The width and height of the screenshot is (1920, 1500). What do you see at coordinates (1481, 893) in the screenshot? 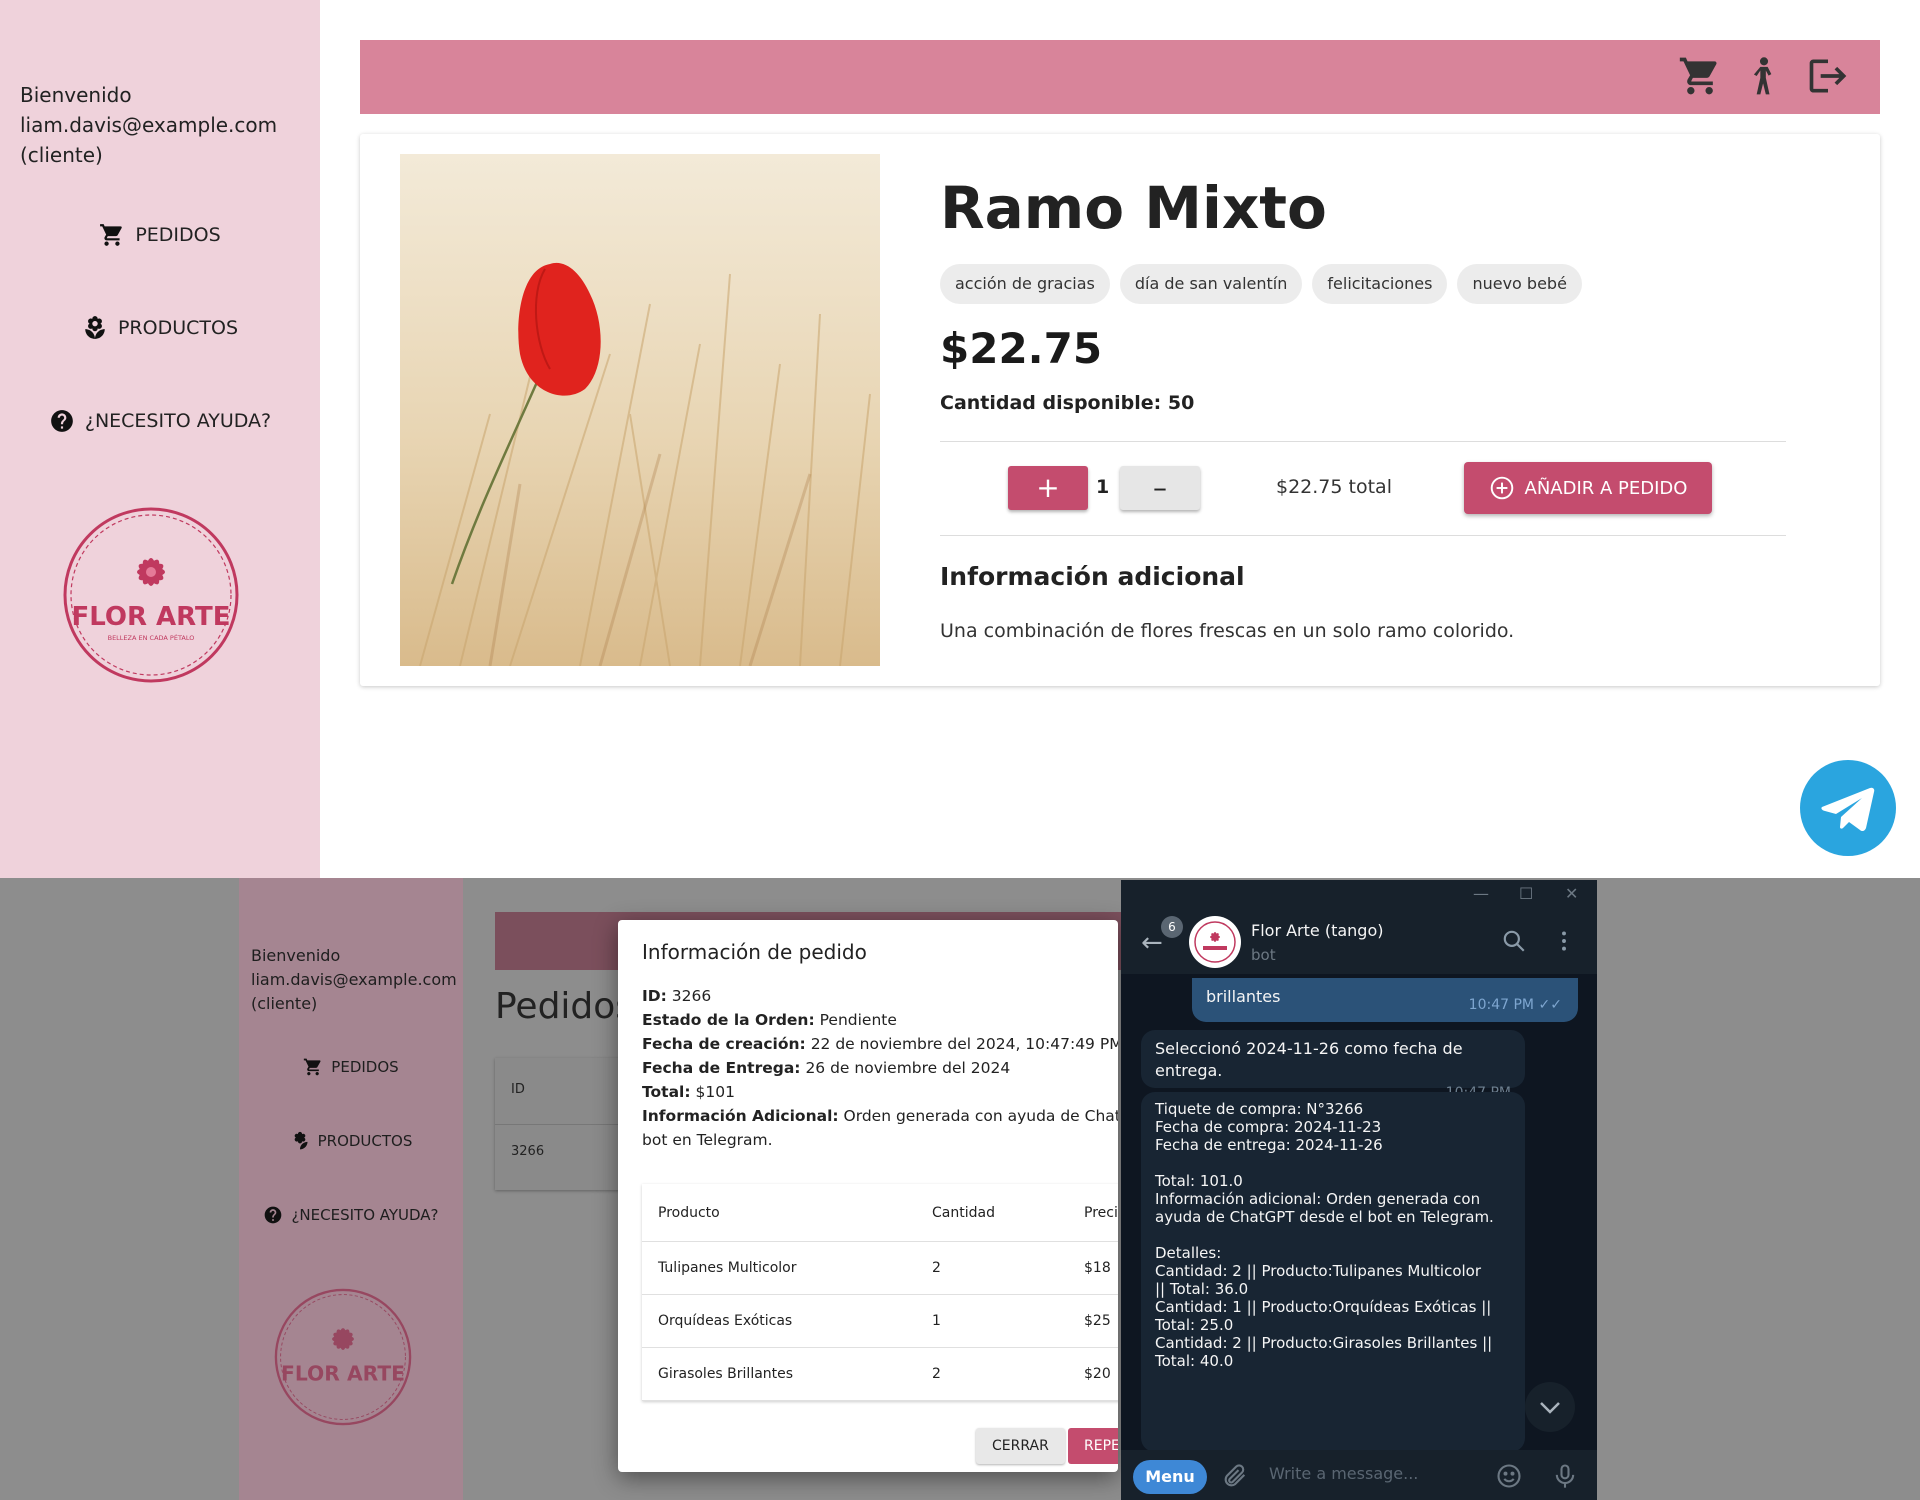
I see `minimize-icon: —` at bounding box center [1481, 893].